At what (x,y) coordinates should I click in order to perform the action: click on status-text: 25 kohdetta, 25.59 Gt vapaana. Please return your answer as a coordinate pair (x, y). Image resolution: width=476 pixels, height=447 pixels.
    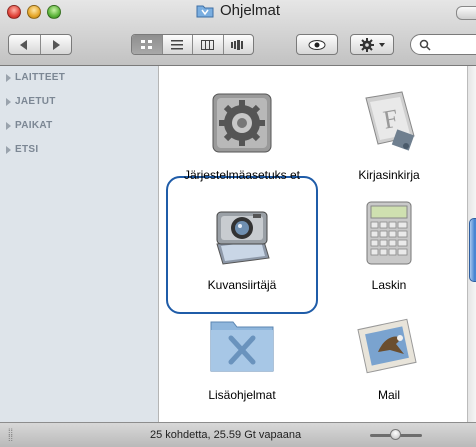
    Looking at the image, I should click on (226, 435).